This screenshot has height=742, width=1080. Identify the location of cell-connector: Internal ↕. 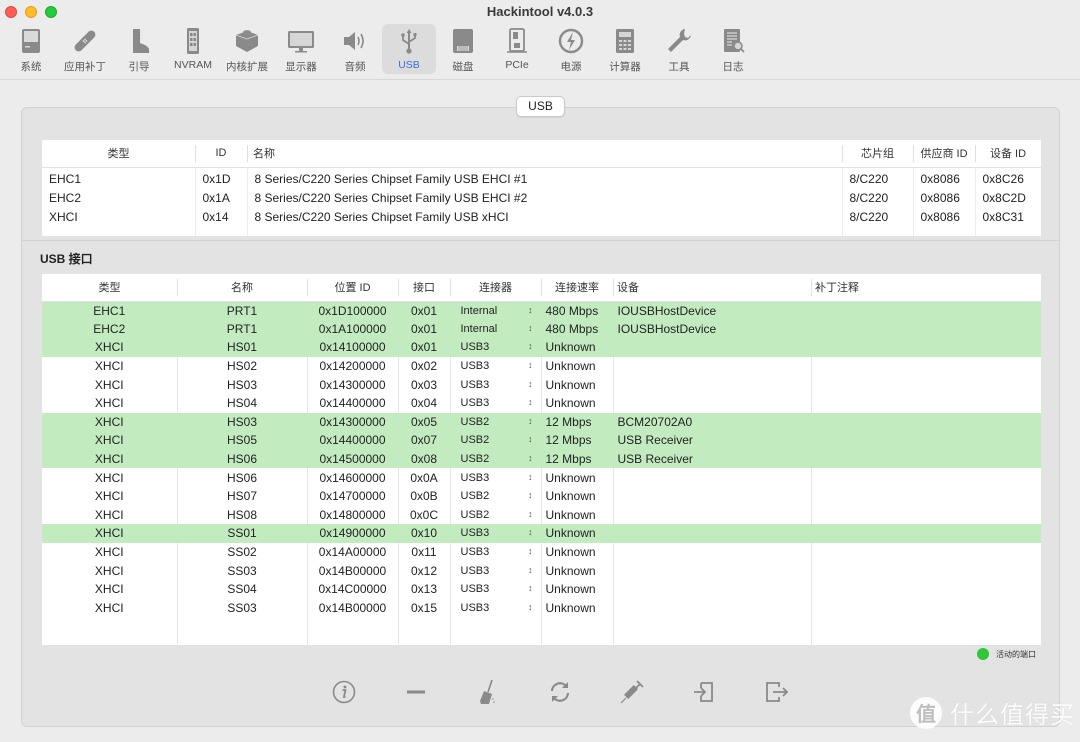
(495, 310).